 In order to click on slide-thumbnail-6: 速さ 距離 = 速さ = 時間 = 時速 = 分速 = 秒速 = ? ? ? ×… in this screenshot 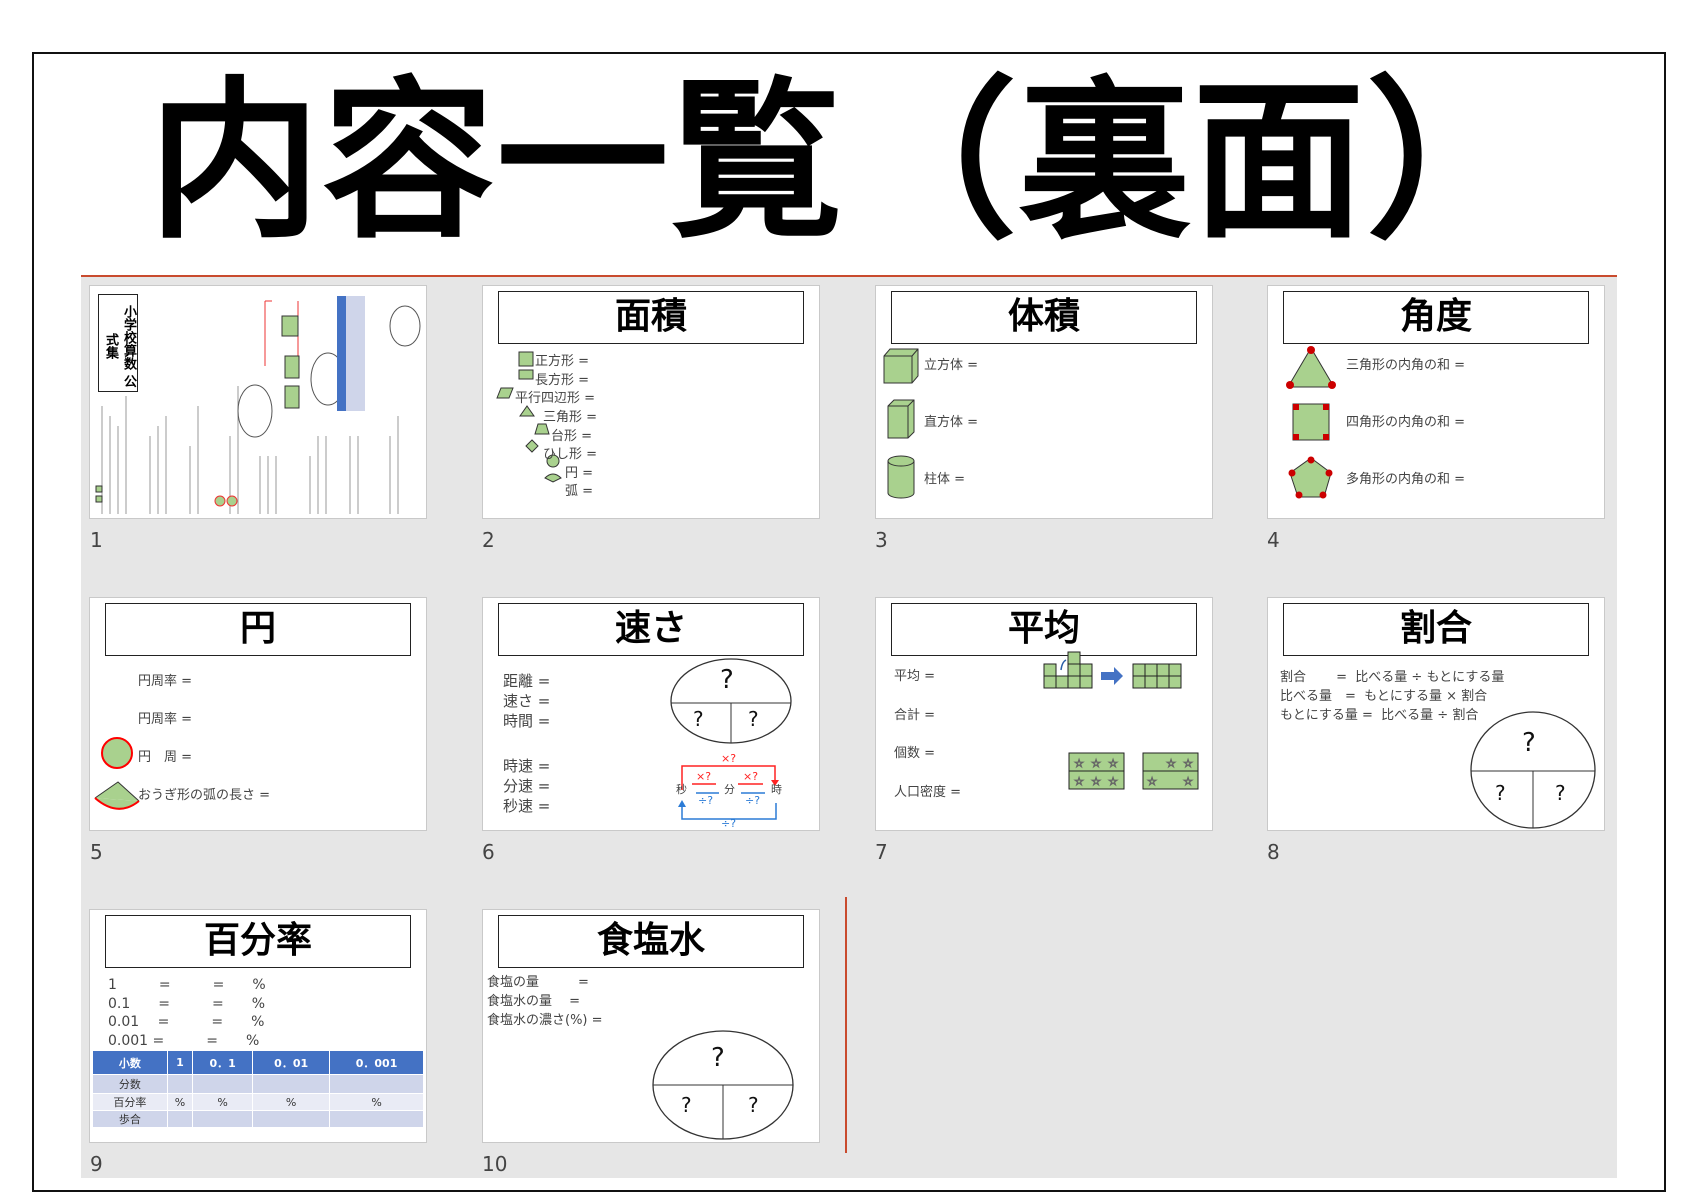, I will do `click(651, 714)`.